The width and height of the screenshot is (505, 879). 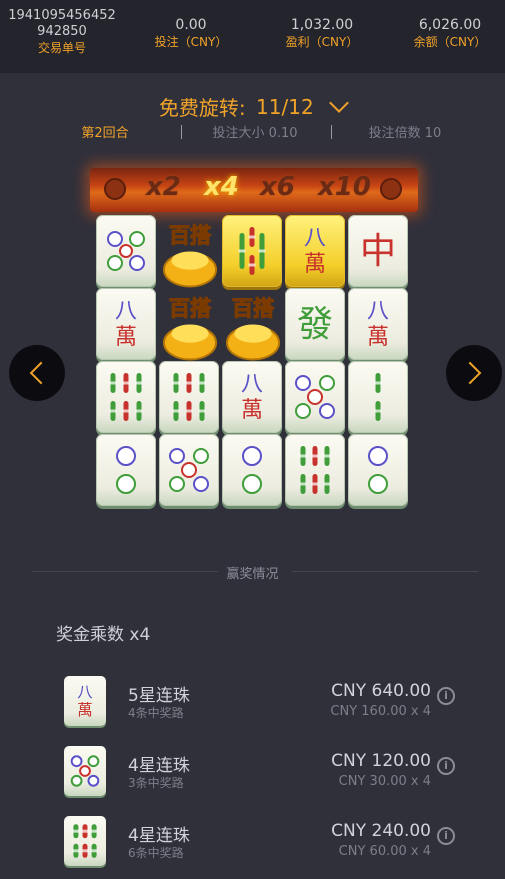 I want to click on symbol-four-bamboo-icon, so click(x=85, y=841).